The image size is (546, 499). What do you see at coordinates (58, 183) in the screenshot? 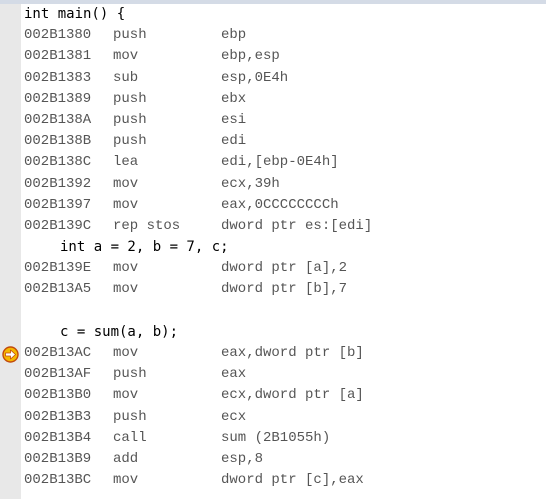
I see `asm-address: 002B1392` at bounding box center [58, 183].